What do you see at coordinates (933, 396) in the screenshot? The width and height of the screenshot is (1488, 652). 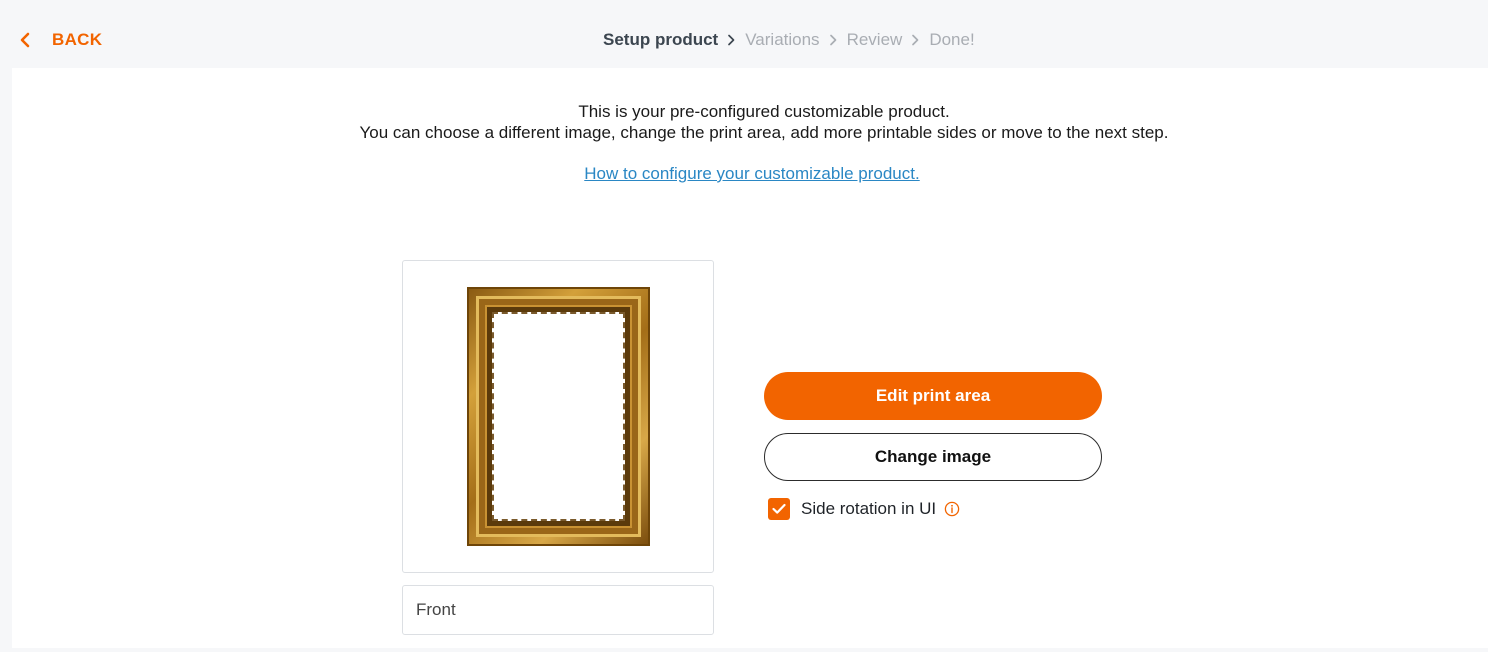 I see `edit-print-area-button: Edit print area` at bounding box center [933, 396].